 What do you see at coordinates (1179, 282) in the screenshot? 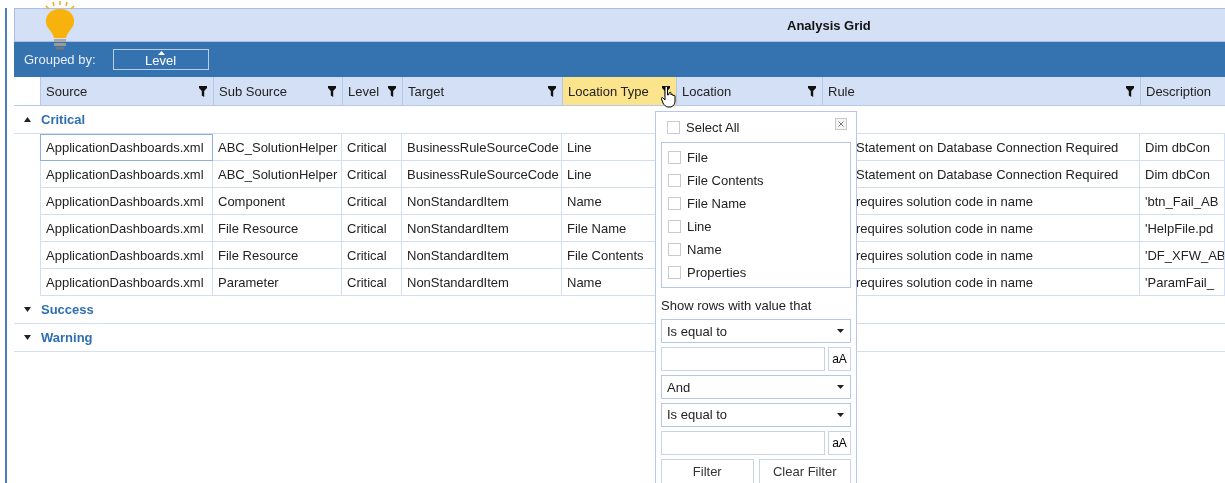
I see `table-cell: 'ParamFail_` at bounding box center [1179, 282].